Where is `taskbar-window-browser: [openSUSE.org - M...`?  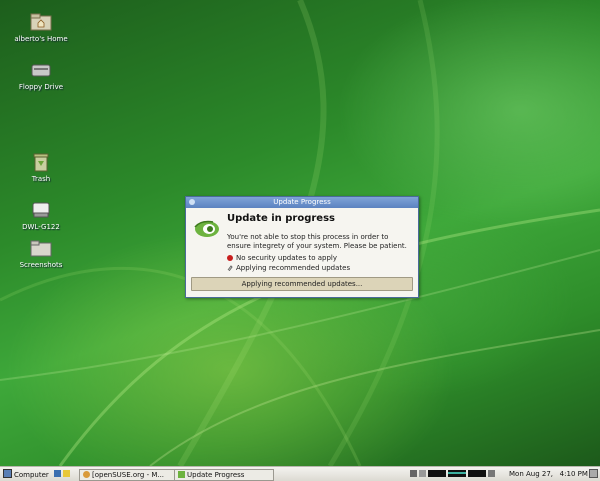 taskbar-window-browser: [openSUSE.org - M... is located at coordinates (128, 475).